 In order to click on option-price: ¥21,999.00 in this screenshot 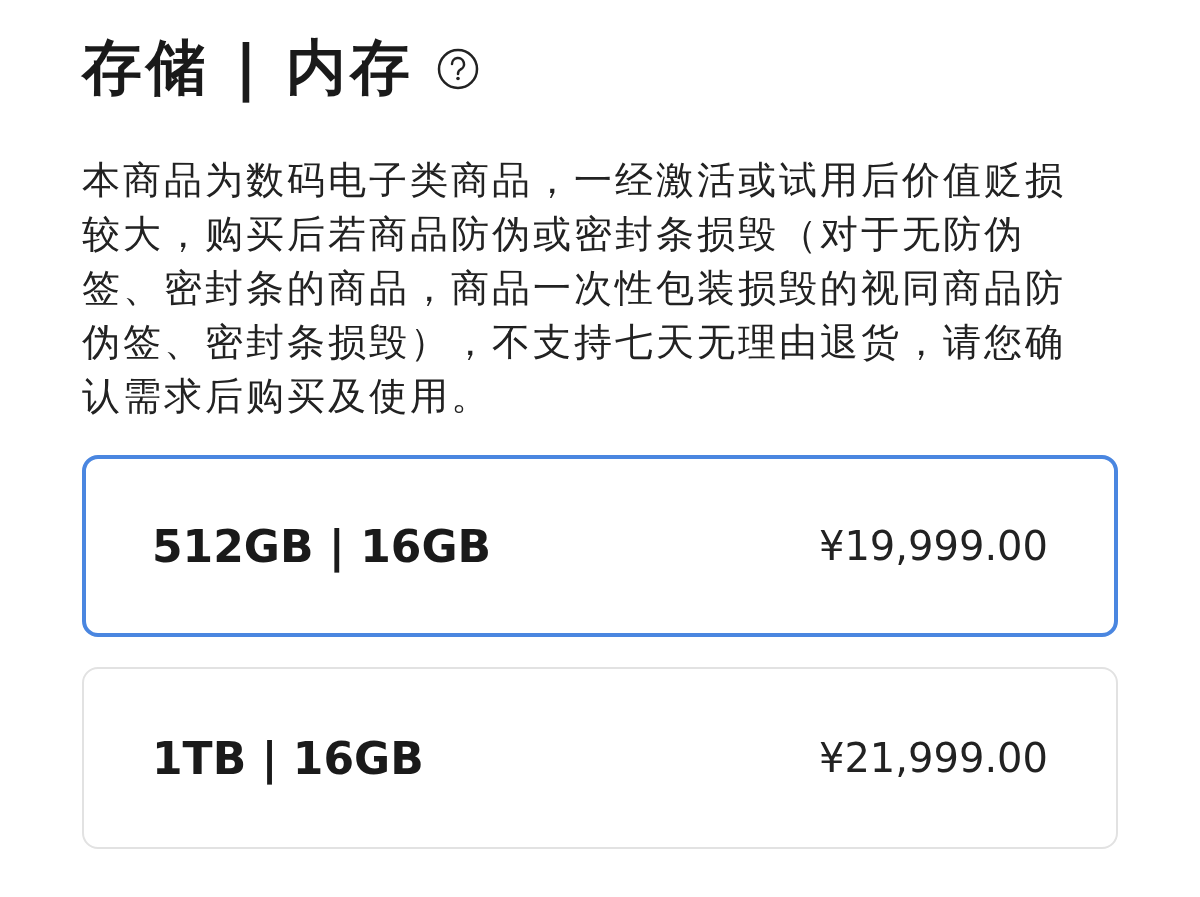, I will do `click(933, 758)`.